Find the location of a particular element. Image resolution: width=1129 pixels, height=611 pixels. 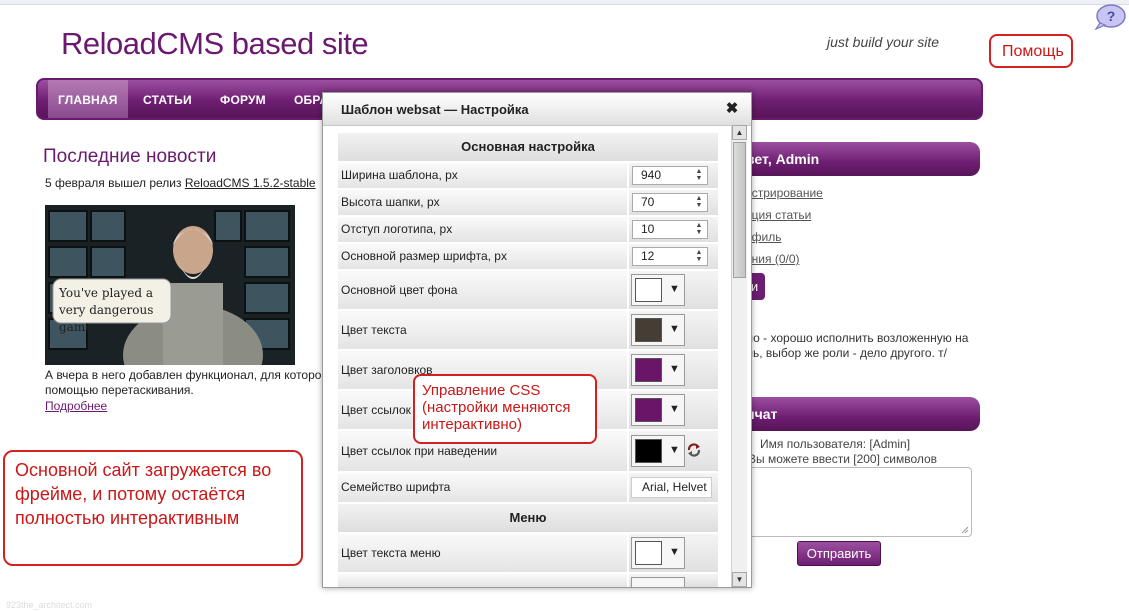

row-label-text-color: Цвет текста is located at coordinates (482, 330).